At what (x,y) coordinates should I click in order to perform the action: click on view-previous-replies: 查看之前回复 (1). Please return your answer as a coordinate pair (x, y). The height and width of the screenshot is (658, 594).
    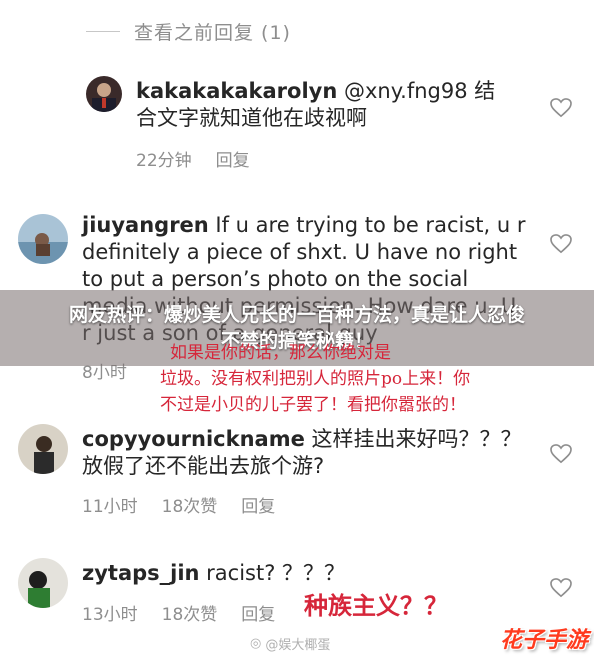
    Looking at the image, I should click on (188, 31).